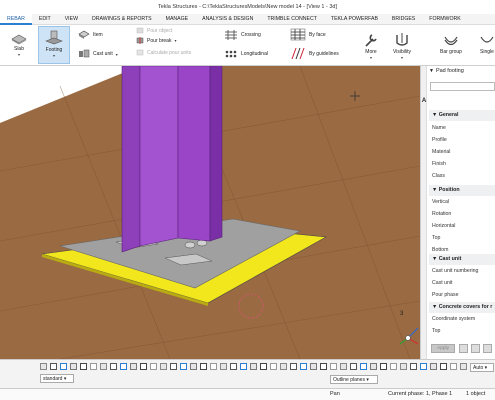  What do you see at coordinates (462, 86) in the screenshot?
I see `properties-search-input` at bounding box center [462, 86].